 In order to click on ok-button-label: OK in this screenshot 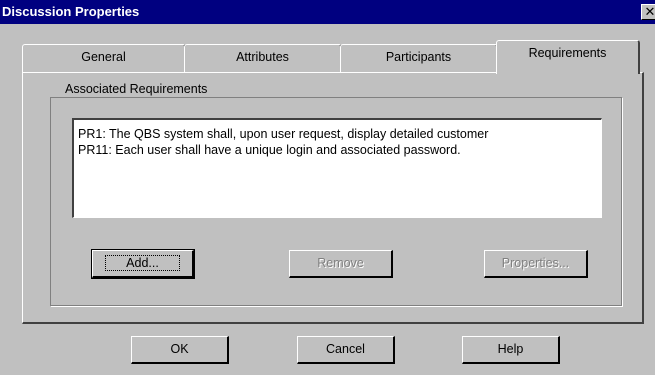, I will do `click(179, 349)`.